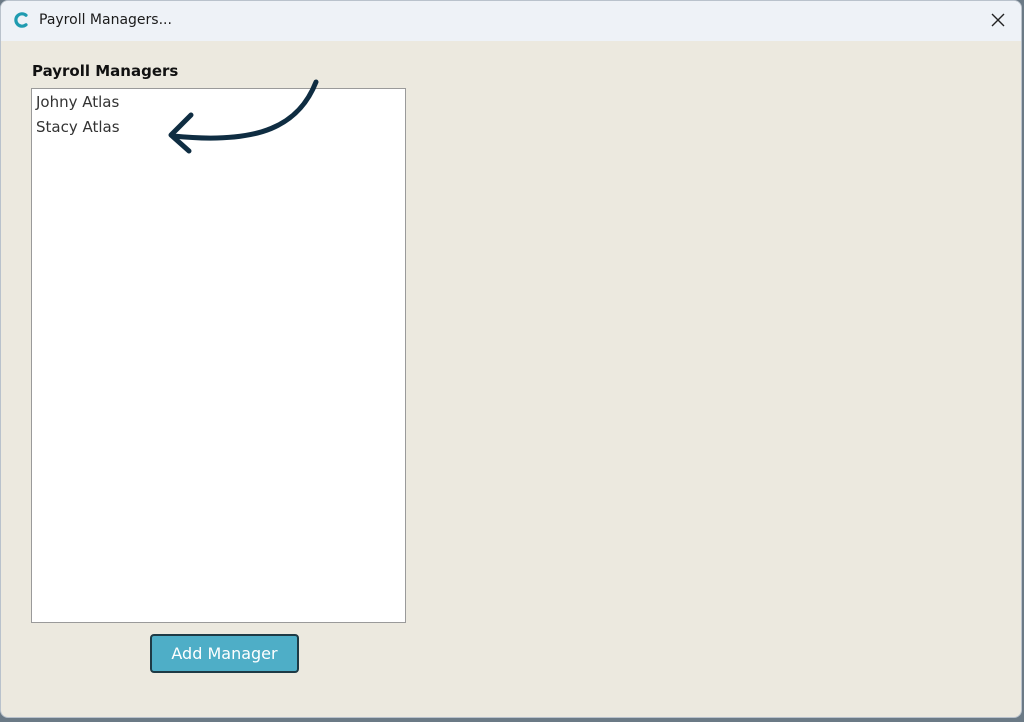  What do you see at coordinates (224, 653) in the screenshot?
I see `add-manager-button: Add Manager` at bounding box center [224, 653].